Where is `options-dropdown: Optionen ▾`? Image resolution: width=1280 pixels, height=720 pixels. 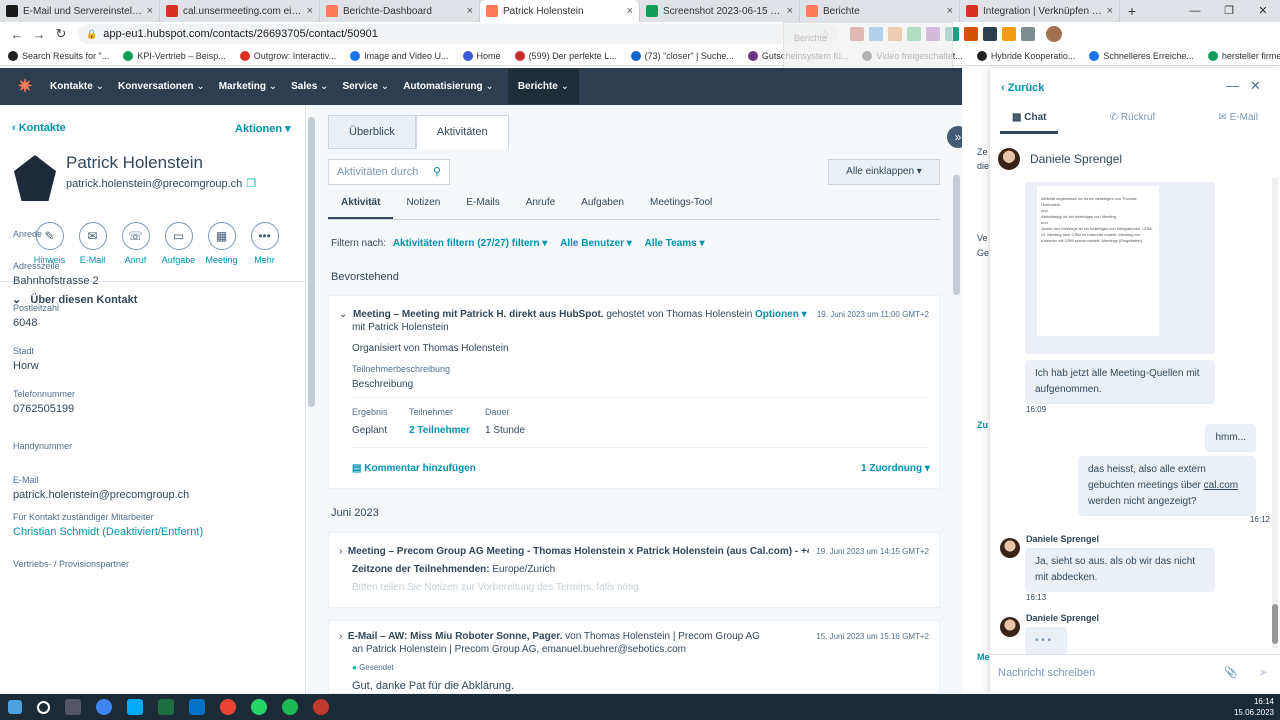 options-dropdown: Optionen ▾ is located at coordinates (781, 315).